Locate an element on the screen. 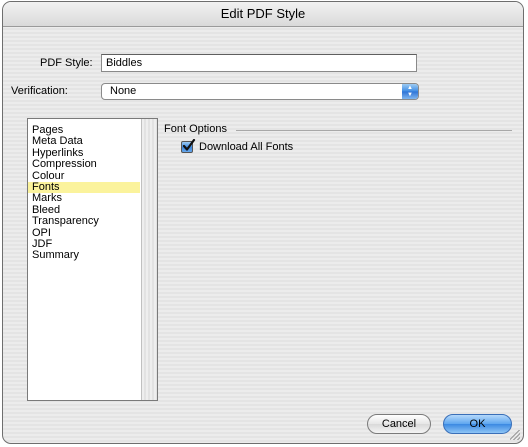  list-scrollbar is located at coordinates (149, 259).